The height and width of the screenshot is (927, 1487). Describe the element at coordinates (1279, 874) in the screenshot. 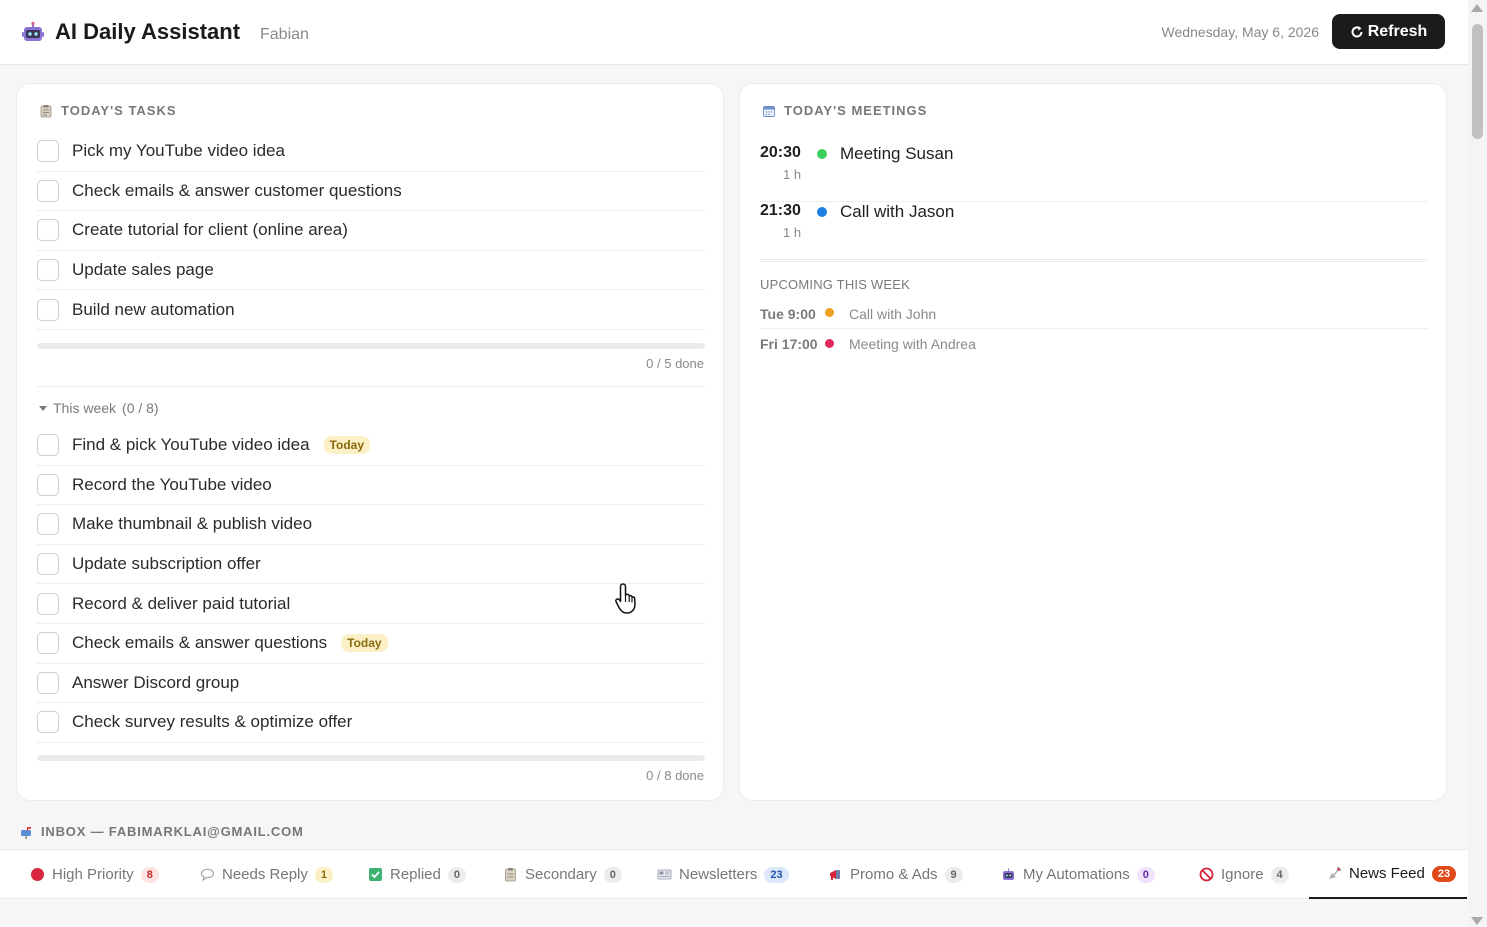

I see `tab-count-badge: 4` at that location.